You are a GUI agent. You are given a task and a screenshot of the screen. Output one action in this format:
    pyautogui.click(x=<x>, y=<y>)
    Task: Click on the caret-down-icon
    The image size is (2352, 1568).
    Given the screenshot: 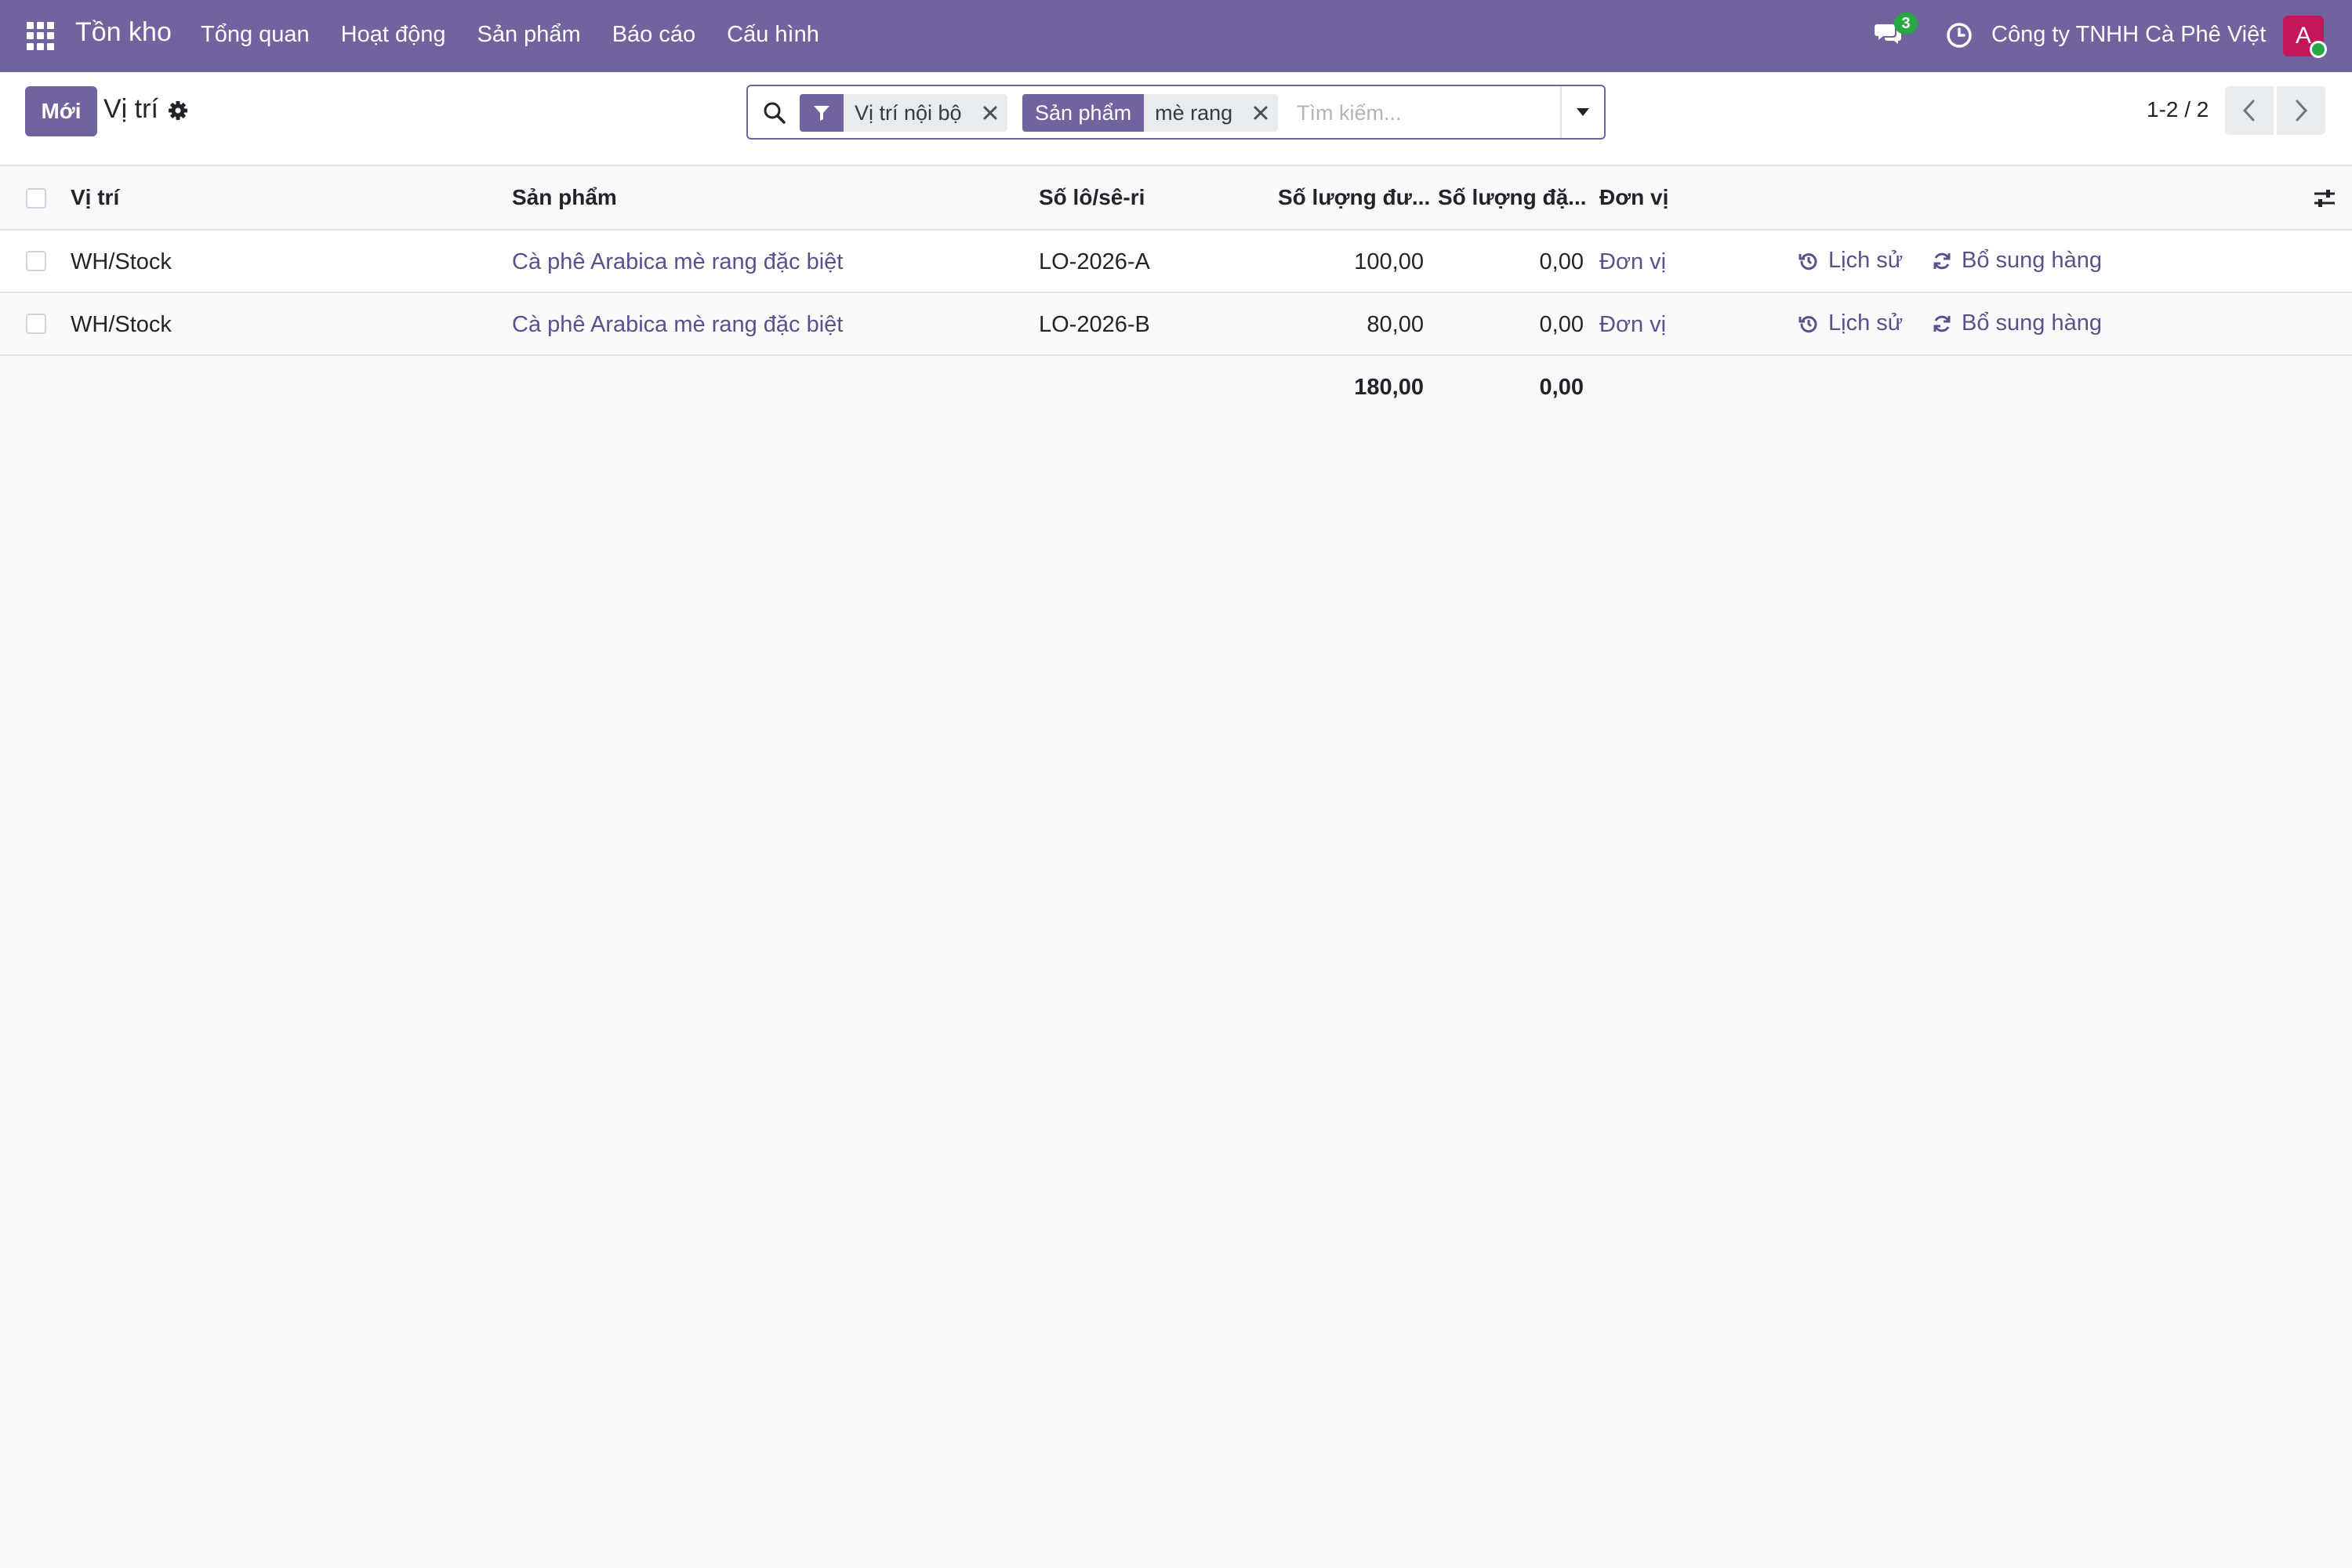 What is the action you would take?
    pyautogui.click(x=1583, y=112)
    